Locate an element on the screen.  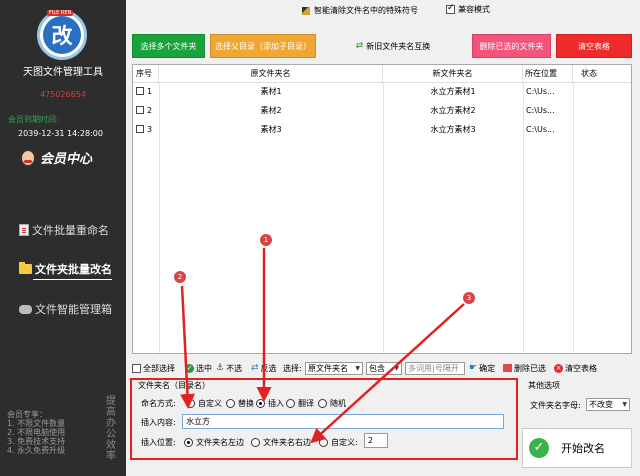
deselect-button: ⚓ 不选 is located at coordinates (233, 368).